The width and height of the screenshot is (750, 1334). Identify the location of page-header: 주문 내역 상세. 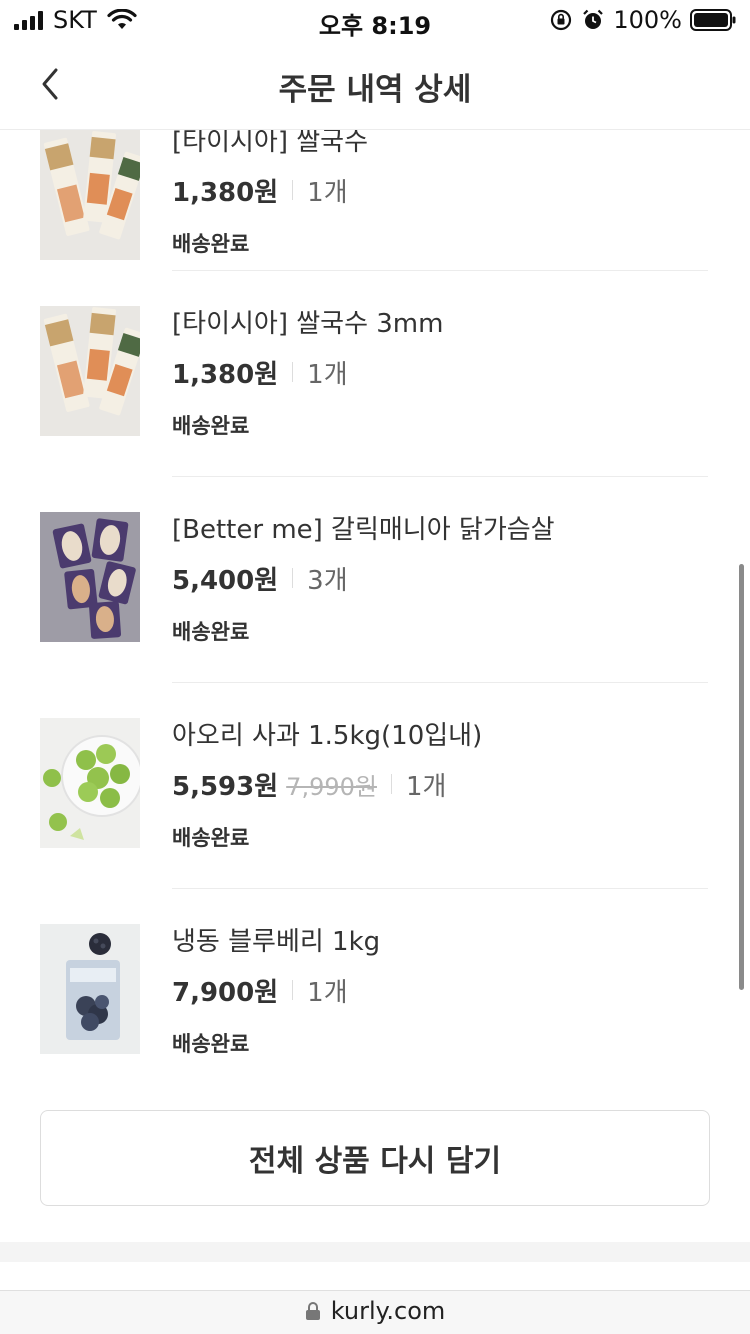
(375, 85).